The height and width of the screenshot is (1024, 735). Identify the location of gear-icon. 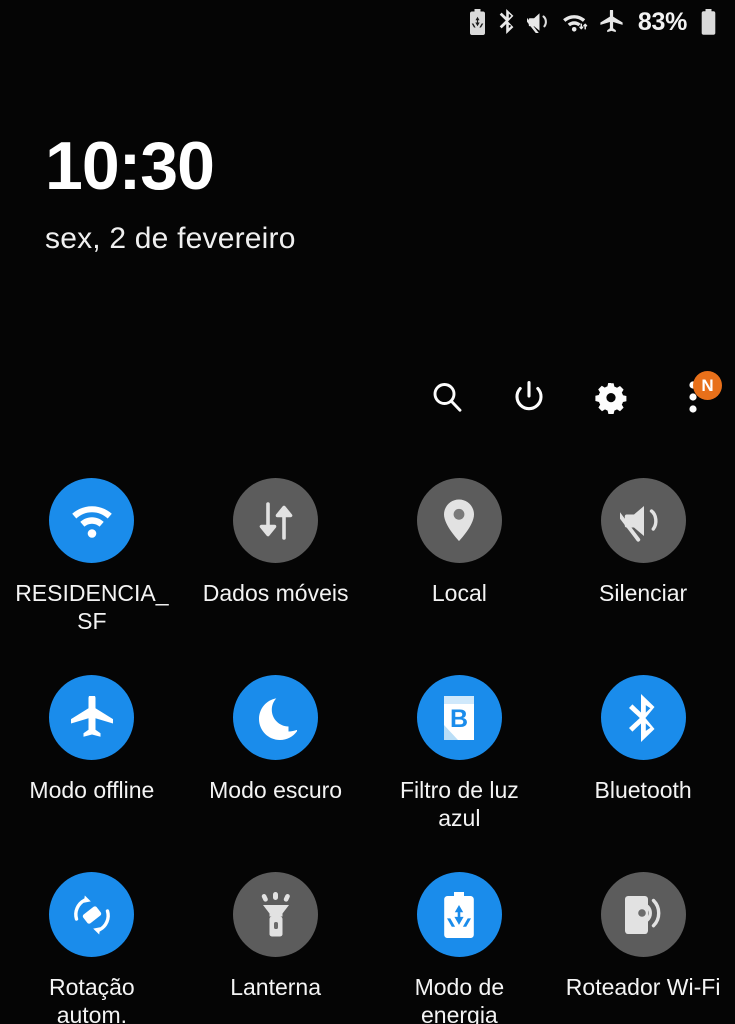
(611, 397).